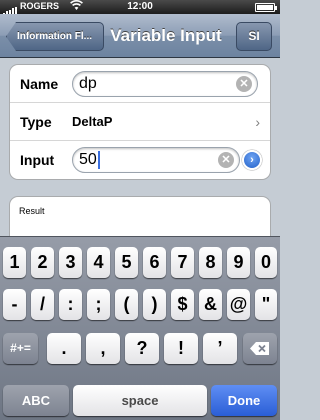 The width and height of the screenshot is (320, 420). I want to click on type-value: DeltaP, so click(92, 121).